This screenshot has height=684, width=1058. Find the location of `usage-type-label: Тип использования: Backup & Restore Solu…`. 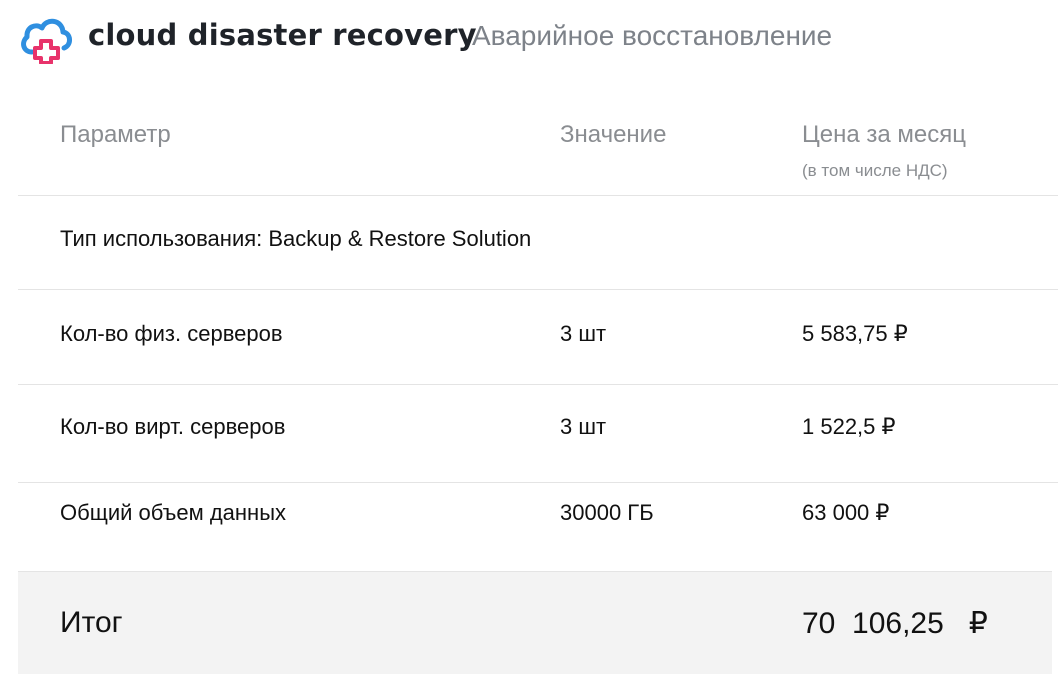

usage-type-label: Тип использования: Backup & Restore Solu… is located at coordinates (296, 238).